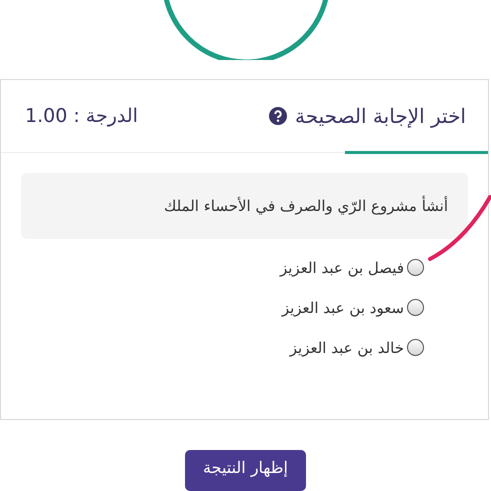 The image size is (491, 491). Describe the element at coordinates (343, 307) in the screenshot. I see `option-label: سعود بن عبد العزيز` at that location.